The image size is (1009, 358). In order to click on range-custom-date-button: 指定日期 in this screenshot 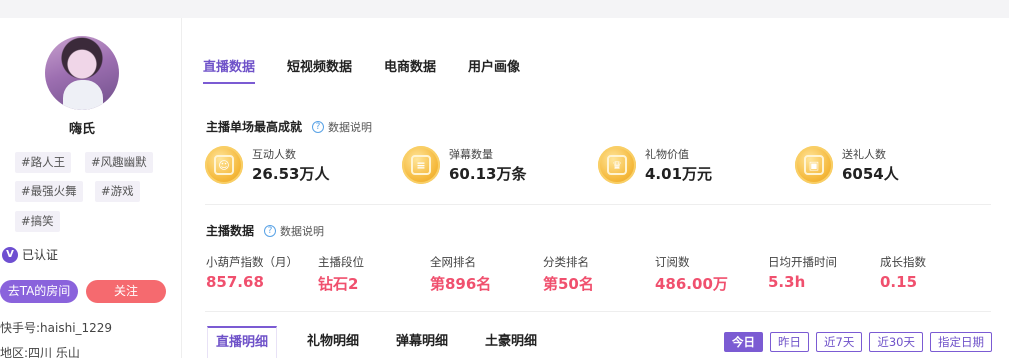, I will do `click(961, 342)`.